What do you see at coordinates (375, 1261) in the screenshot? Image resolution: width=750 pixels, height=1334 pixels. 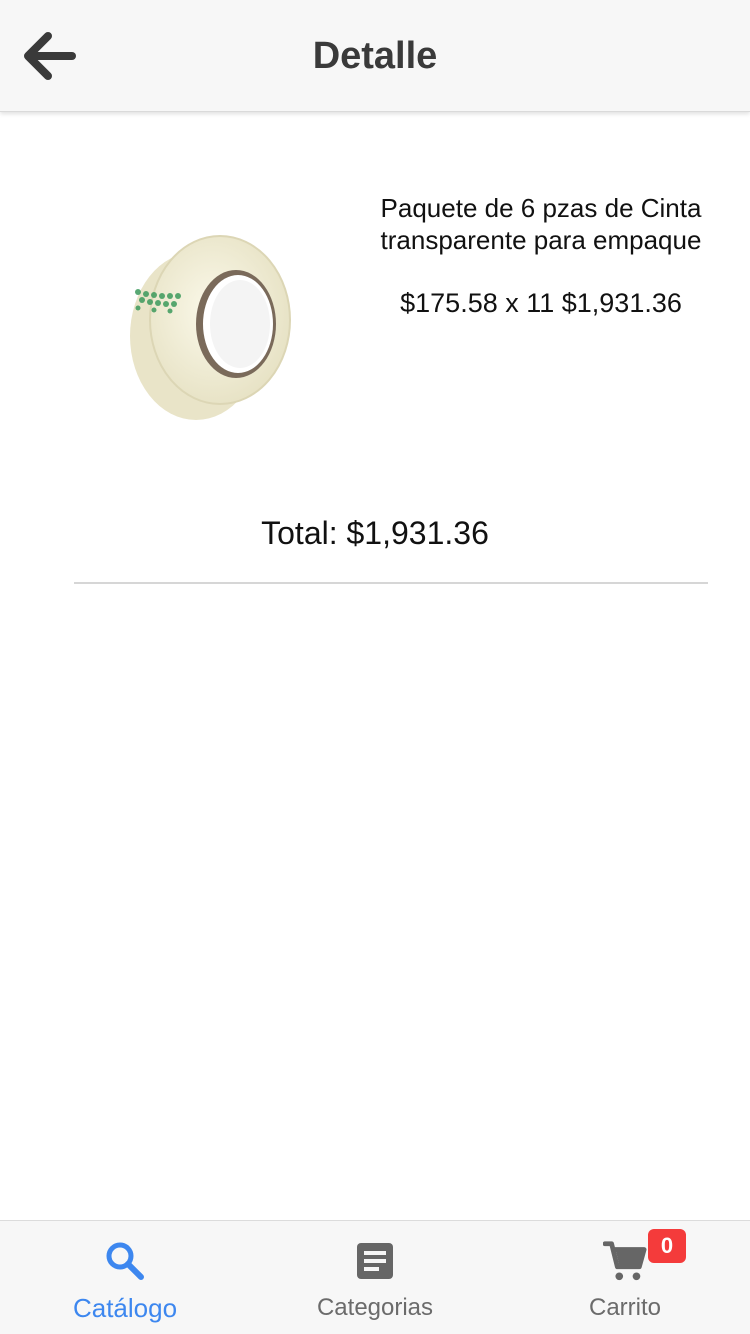 I see `document-list-icon` at bounding box center [375, 1261].